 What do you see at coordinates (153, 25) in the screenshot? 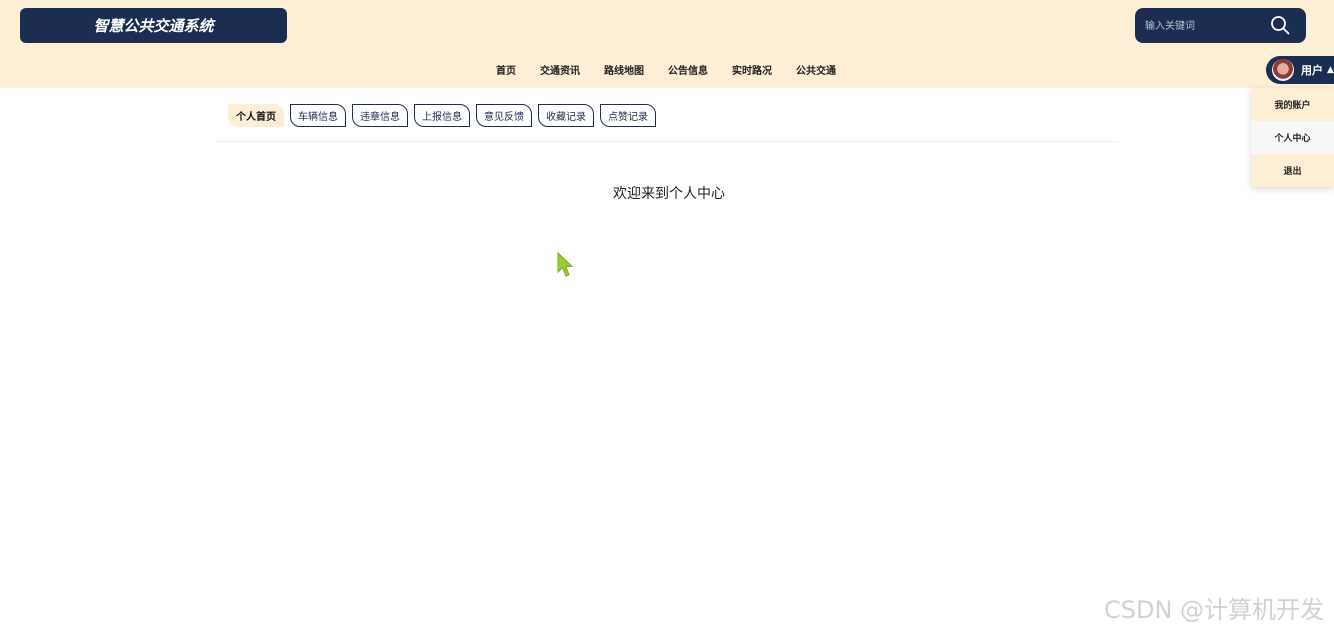
I see `brand-title: 智慧公共交通系统` at bounding box center [153, 25].